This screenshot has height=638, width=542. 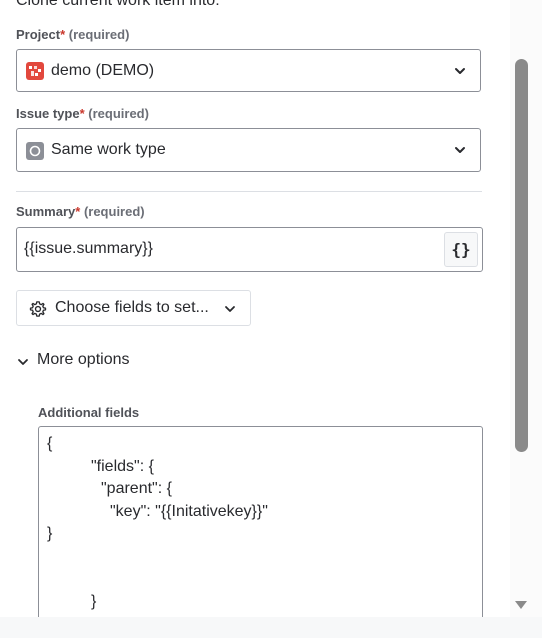 What do you see at coordinates (38, 34) in the screenshot?
I see `project-label-text: Project` at bounding box center [38, 34].